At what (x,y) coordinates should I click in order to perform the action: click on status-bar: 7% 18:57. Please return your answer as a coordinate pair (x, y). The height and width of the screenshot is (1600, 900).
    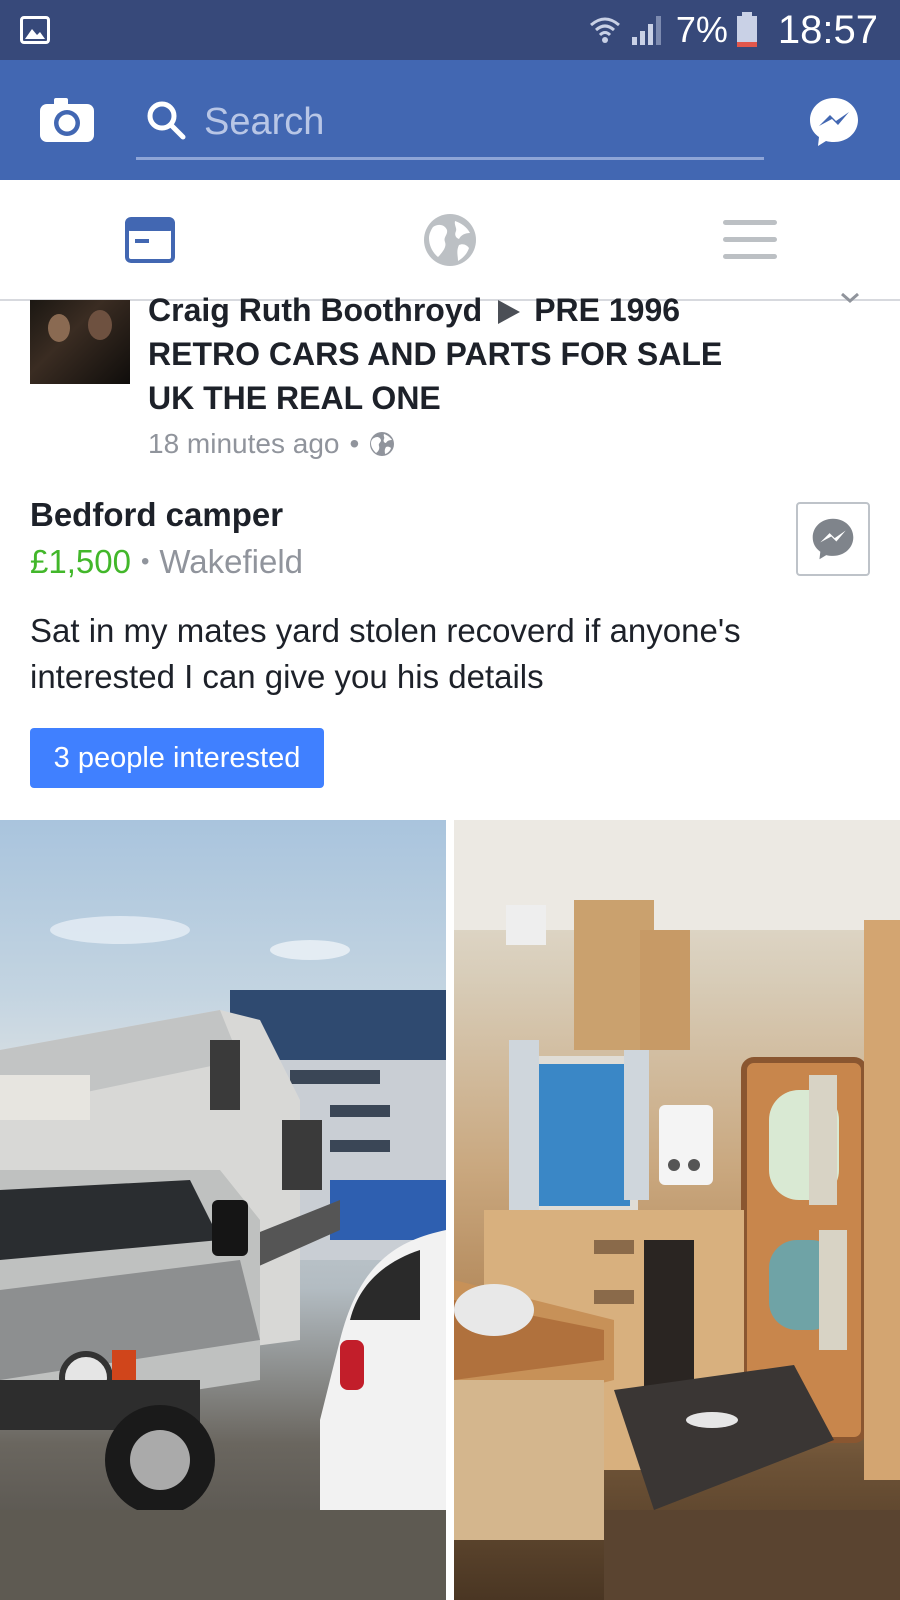
    Looking at the image, I should click on (450, 30).